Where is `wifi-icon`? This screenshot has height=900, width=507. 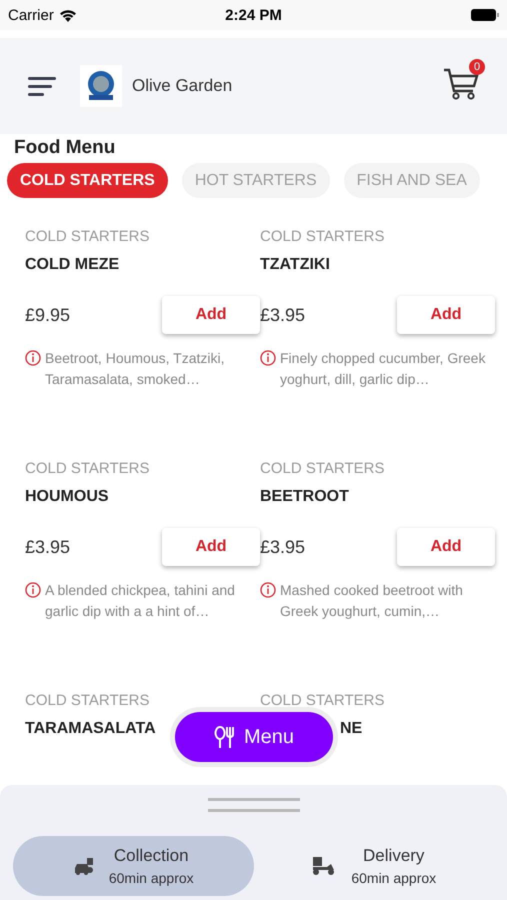 wifi-icon is located at coordinates (67, 15).